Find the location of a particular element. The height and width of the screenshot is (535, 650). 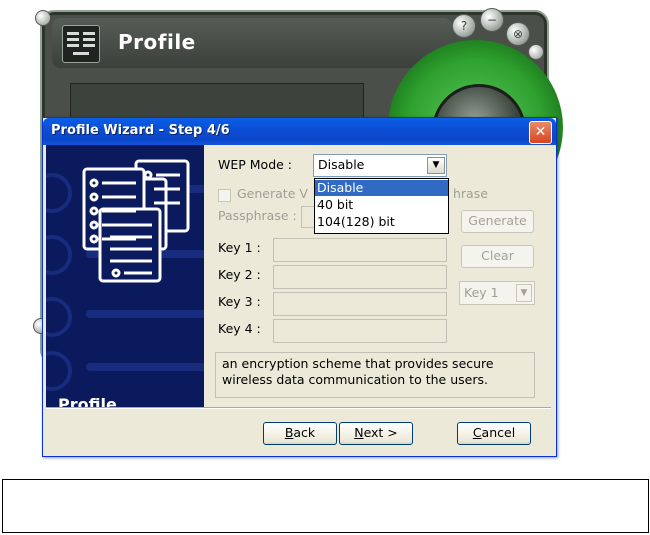

wep-mode-value: Disable is located at coordinates (341, 164).